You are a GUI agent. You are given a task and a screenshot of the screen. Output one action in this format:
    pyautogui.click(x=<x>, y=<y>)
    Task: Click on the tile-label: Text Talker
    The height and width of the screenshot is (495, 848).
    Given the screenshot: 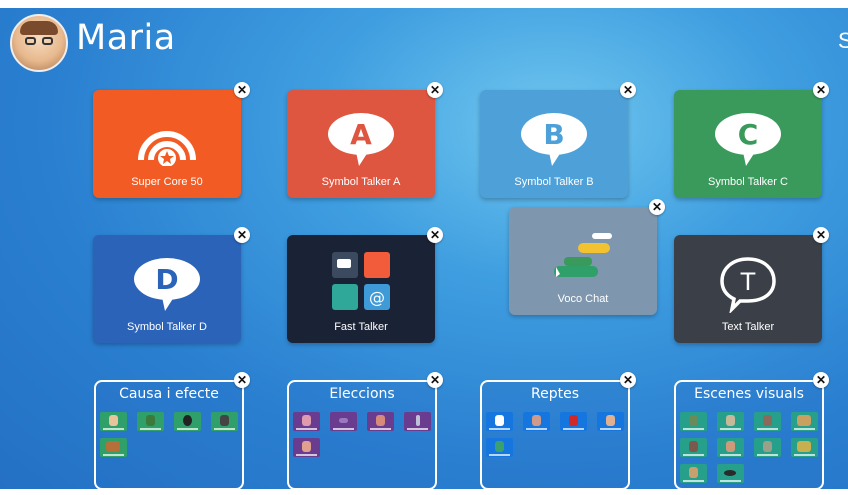 What is the action you would take?
    pyautogui.click(x=748, y=327)
    